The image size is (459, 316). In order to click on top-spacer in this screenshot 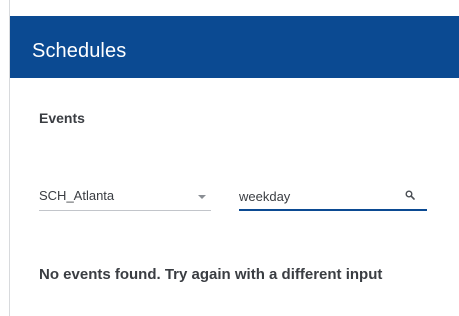, I will do `click(234, 8)`.